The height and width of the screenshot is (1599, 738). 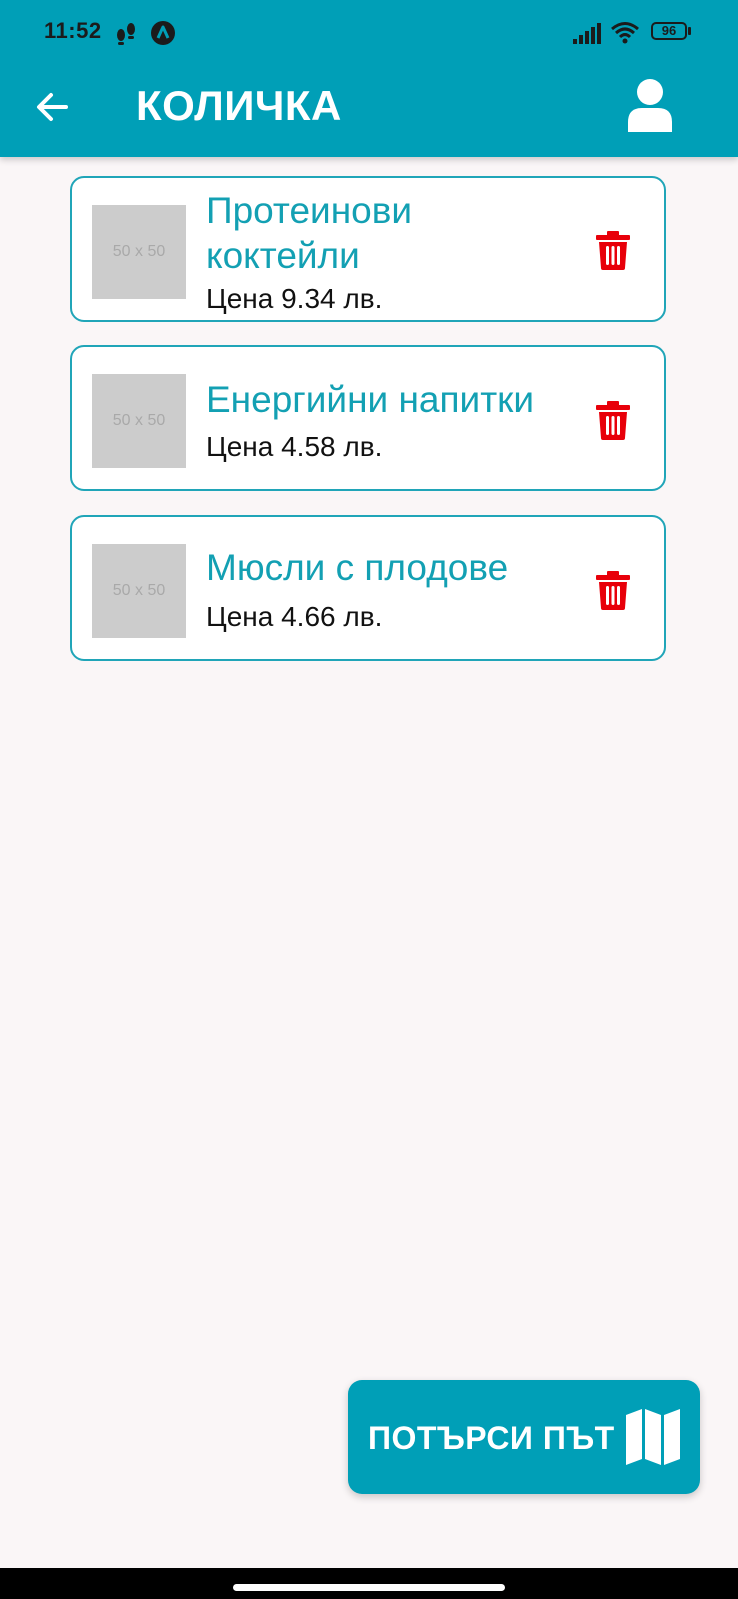 What do you see at coordinates (163, 33) in the screenshot?
I see `app-notification-icon` at bounding box center [163, 33].